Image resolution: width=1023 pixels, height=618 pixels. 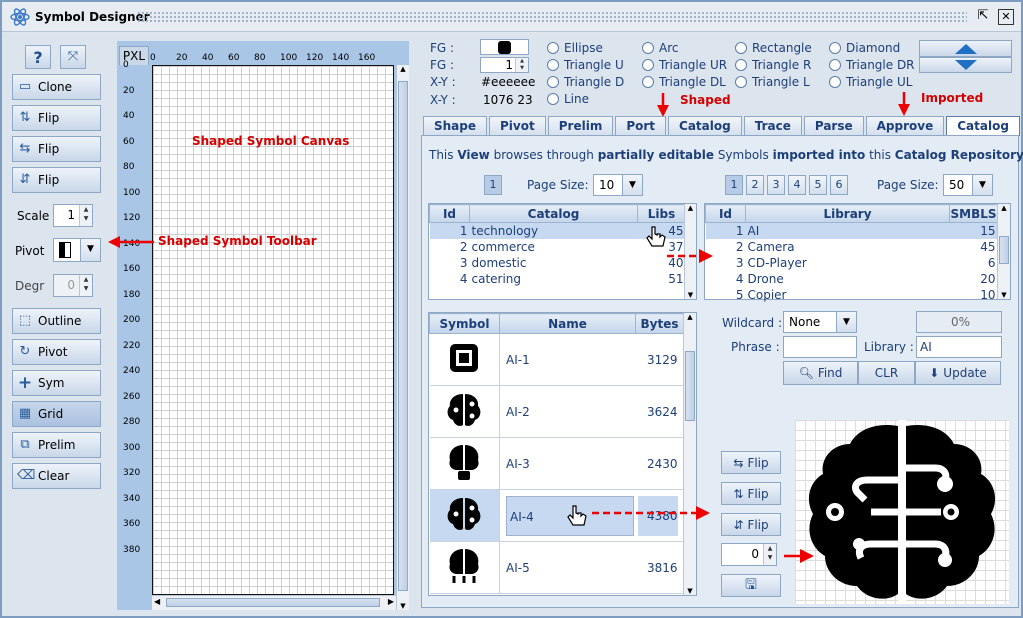 I want to click on search-icon: 🔍︎, so click(x=806, y=373).